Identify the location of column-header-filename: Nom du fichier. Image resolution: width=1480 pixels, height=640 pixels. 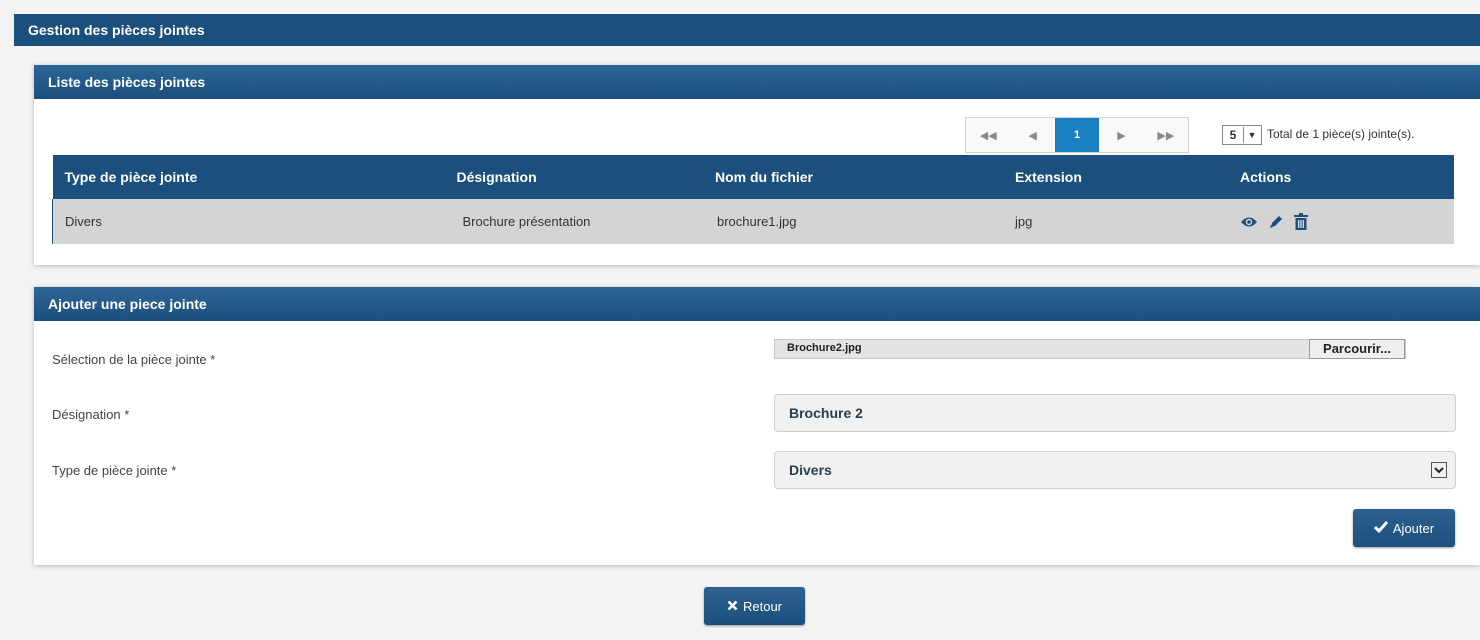
(853, 177).